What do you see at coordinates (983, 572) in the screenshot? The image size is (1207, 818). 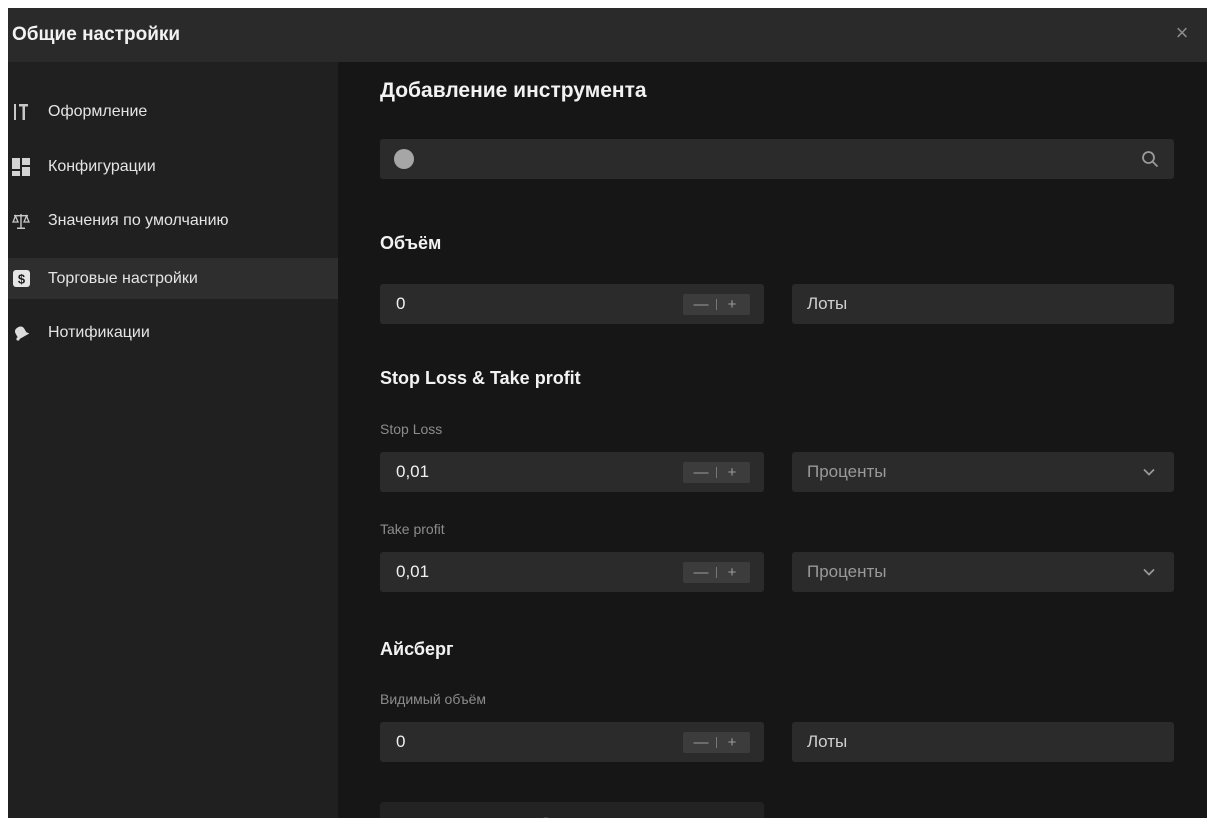 I see `take-profit-unit-select: Проценты` at bounding box center [983, 572].